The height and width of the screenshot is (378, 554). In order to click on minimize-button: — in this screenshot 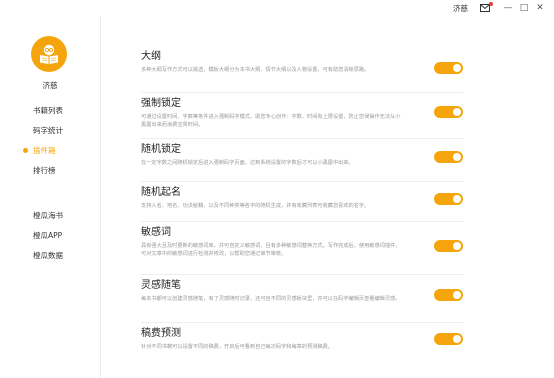, I will do `click(508, 8)`.